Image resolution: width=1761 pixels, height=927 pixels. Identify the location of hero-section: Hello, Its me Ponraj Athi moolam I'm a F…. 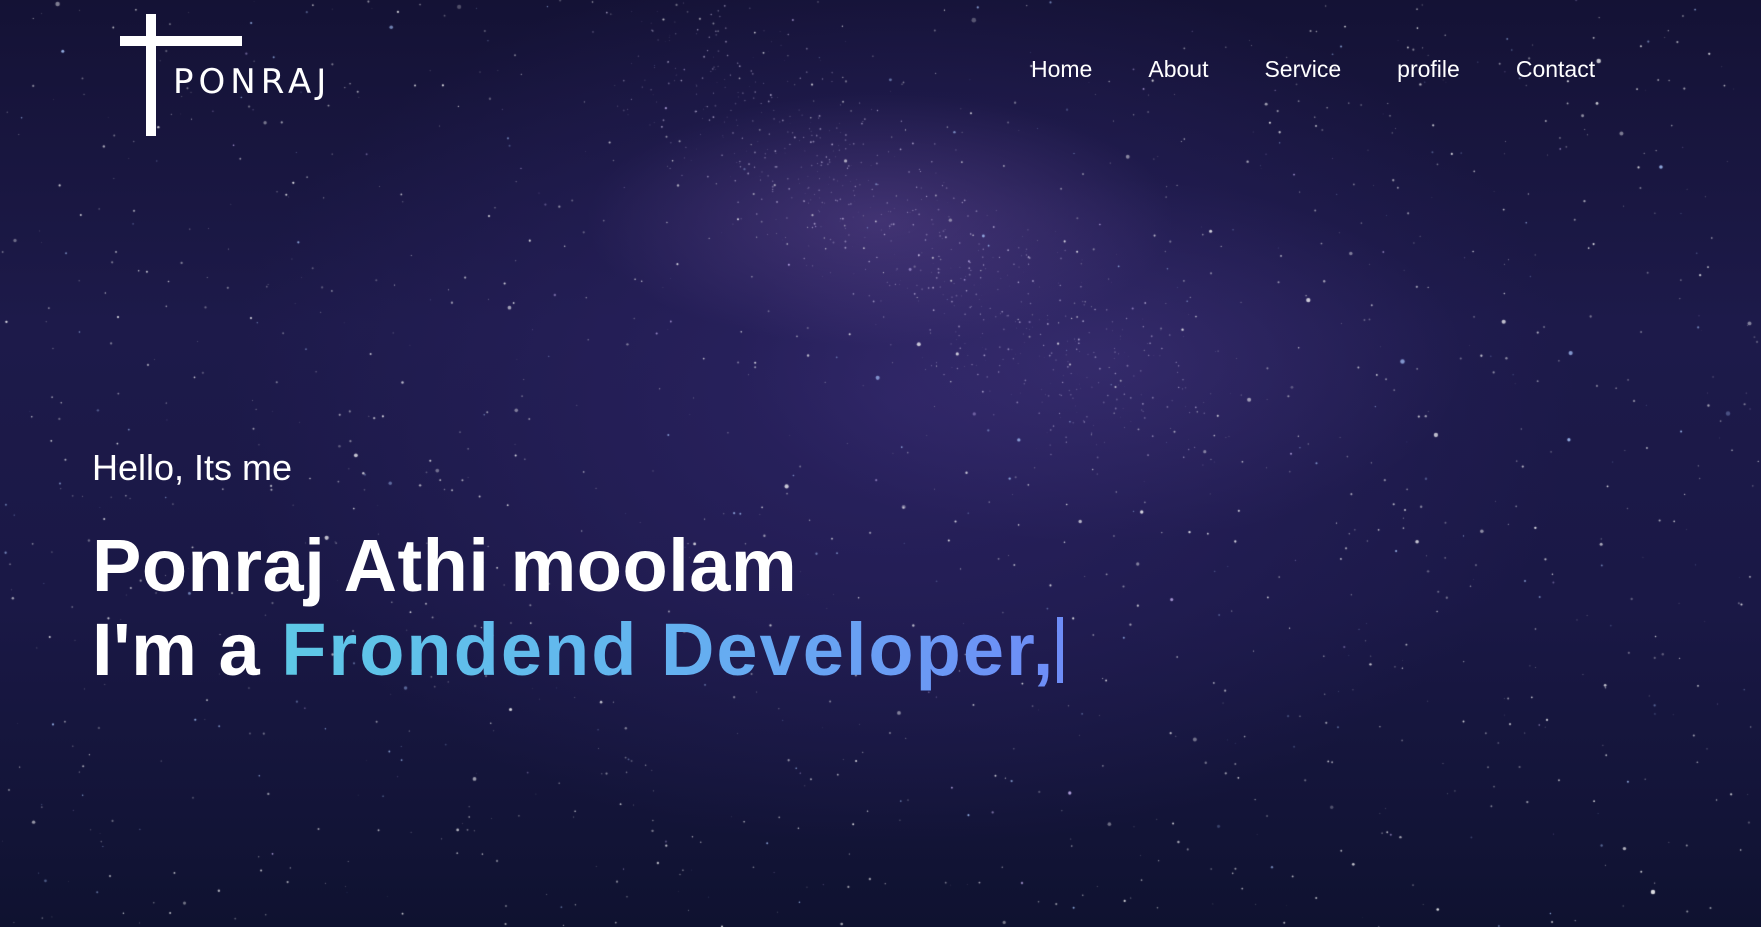
(578, 569).